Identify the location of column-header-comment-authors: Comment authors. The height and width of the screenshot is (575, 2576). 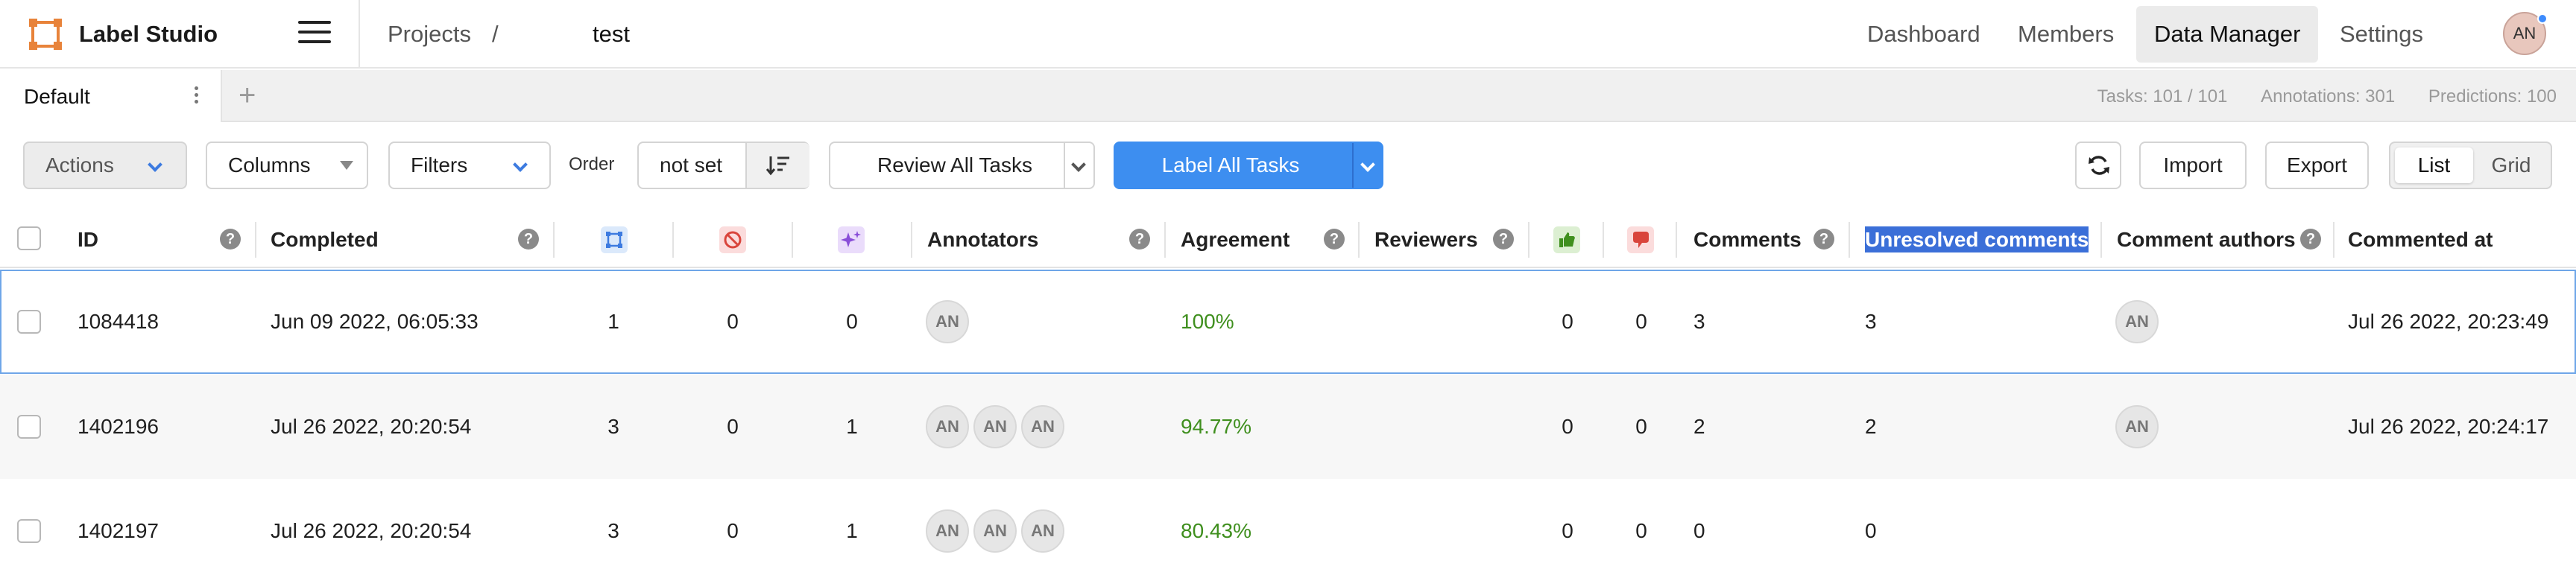
(2206, 240).